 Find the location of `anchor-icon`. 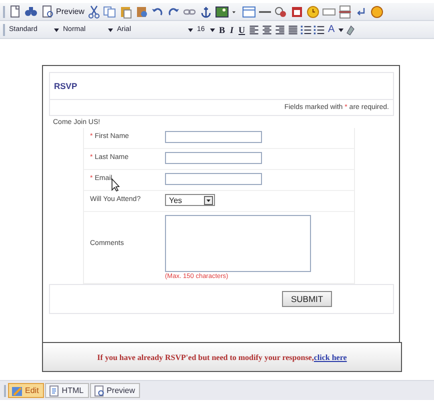

anchor-icon is located at coordinates (206, 11).